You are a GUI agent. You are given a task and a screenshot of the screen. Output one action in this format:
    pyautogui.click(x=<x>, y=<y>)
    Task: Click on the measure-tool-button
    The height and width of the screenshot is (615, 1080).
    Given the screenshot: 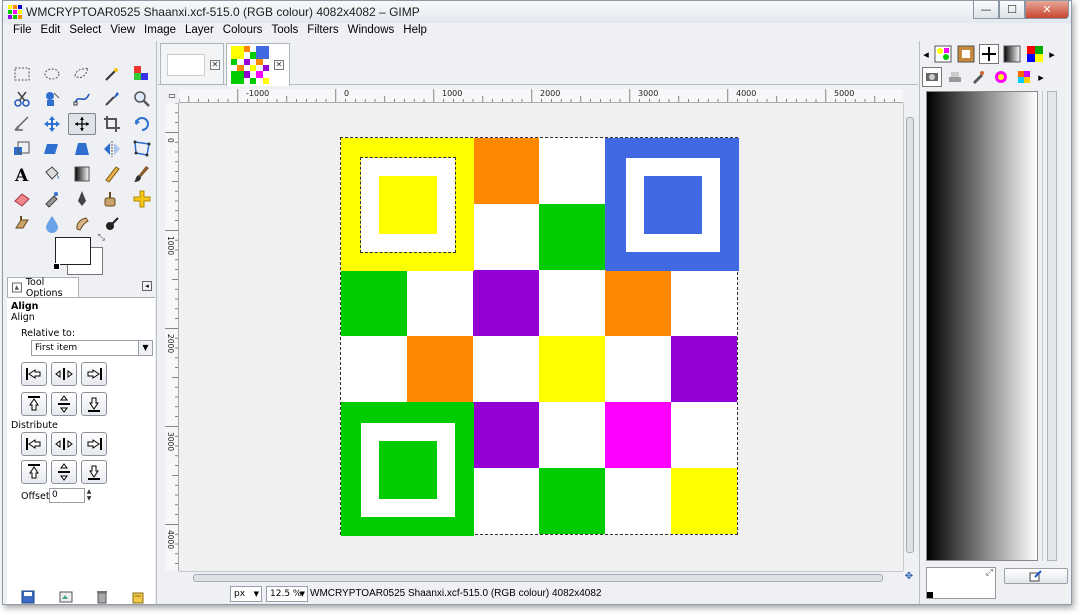 What is the action you would take?
    pyautogui.click(x=22, y=124)
    